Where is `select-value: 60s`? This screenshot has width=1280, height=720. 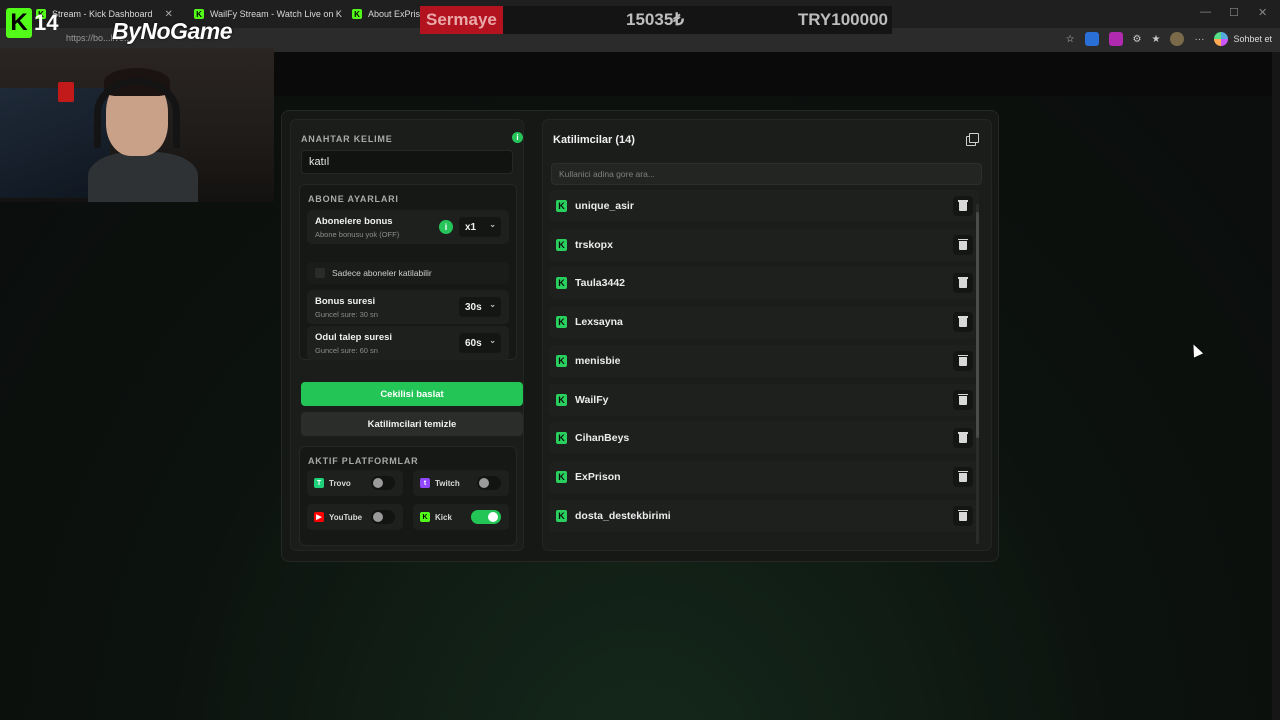 select-value: 60s is located at coordinates (473, 343).